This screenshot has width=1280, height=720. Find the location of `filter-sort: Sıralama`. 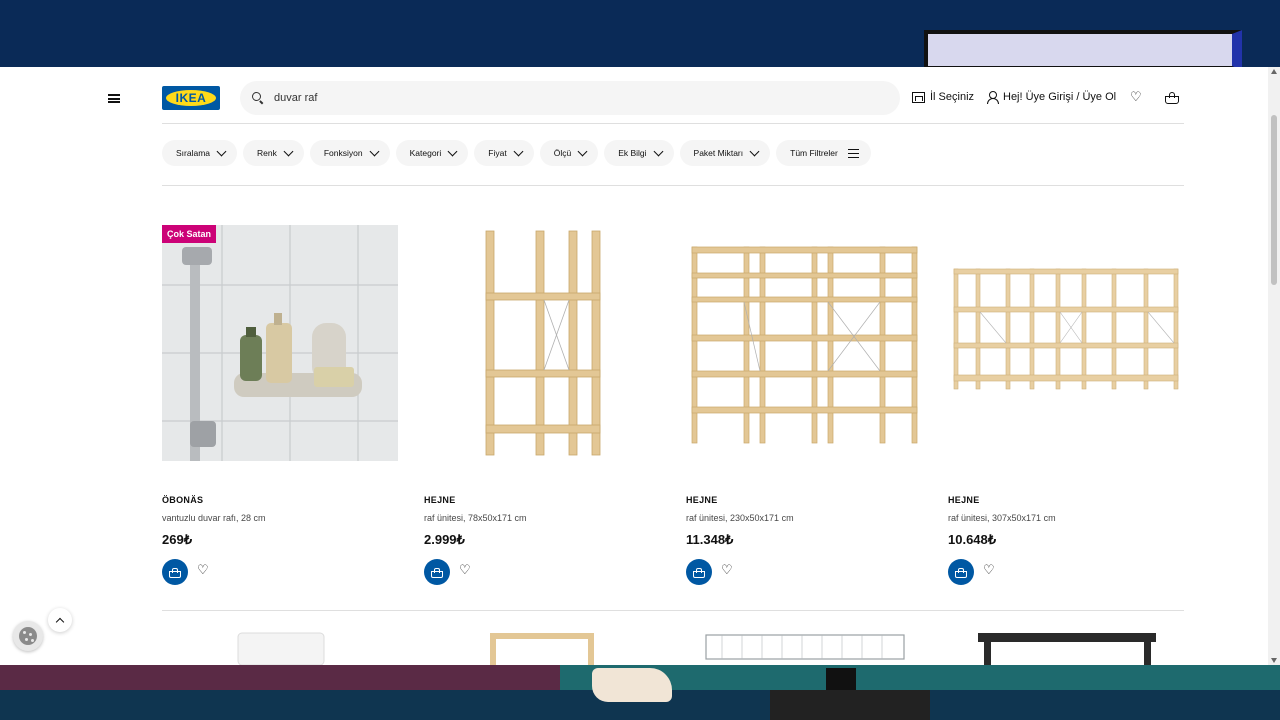

filter-sort: Sıralama is located at coordinates (200, 153).